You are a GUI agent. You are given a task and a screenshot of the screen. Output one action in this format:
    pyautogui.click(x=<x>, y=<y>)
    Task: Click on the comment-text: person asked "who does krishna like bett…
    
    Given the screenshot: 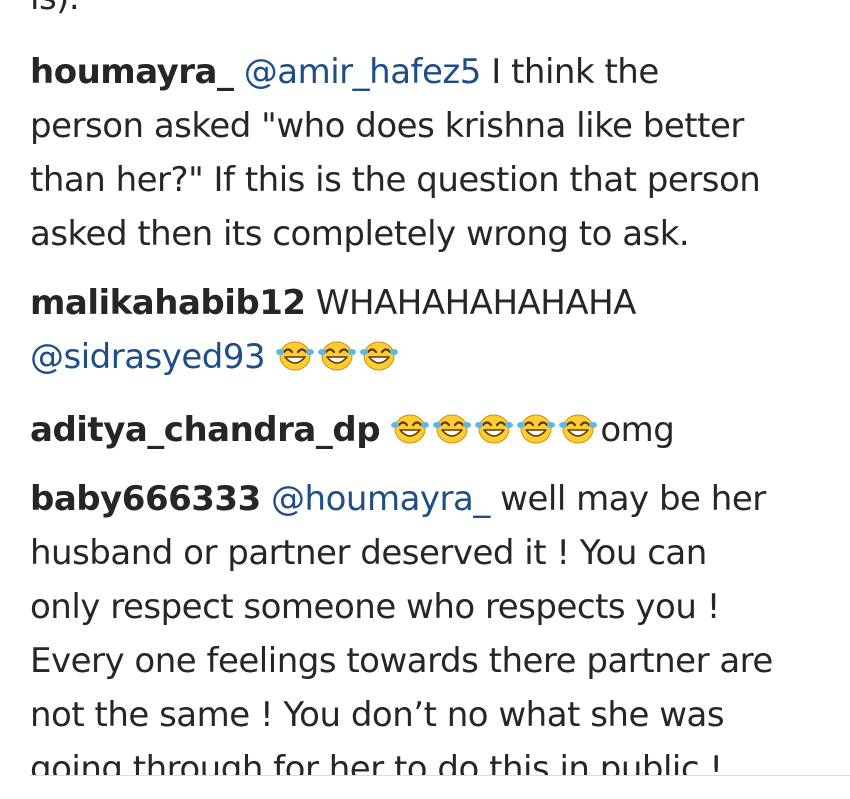 What is the action you would take?
    pyautogui.click(x=387, y=126)
    